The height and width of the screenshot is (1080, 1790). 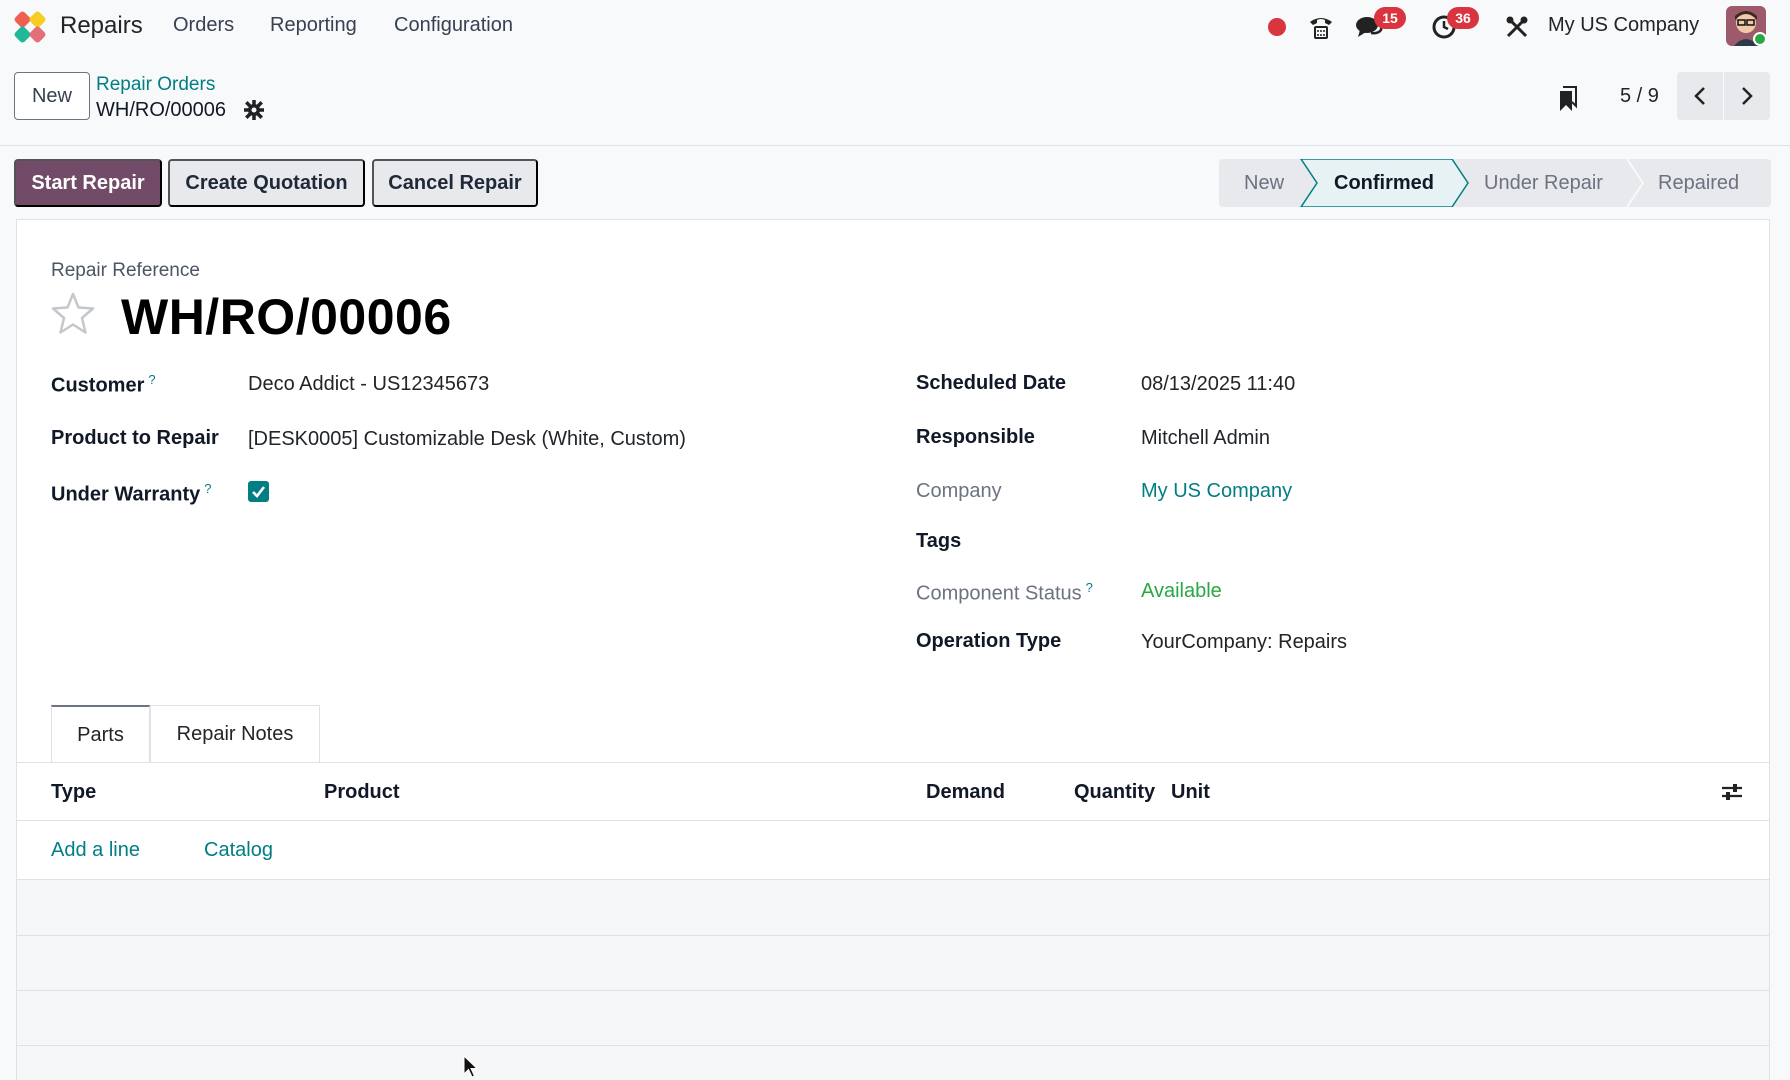 What do you see at coordinates (1216, 491) in the screenshot?
I see `company-field: My US Company` at bounding box center [1216, 491].